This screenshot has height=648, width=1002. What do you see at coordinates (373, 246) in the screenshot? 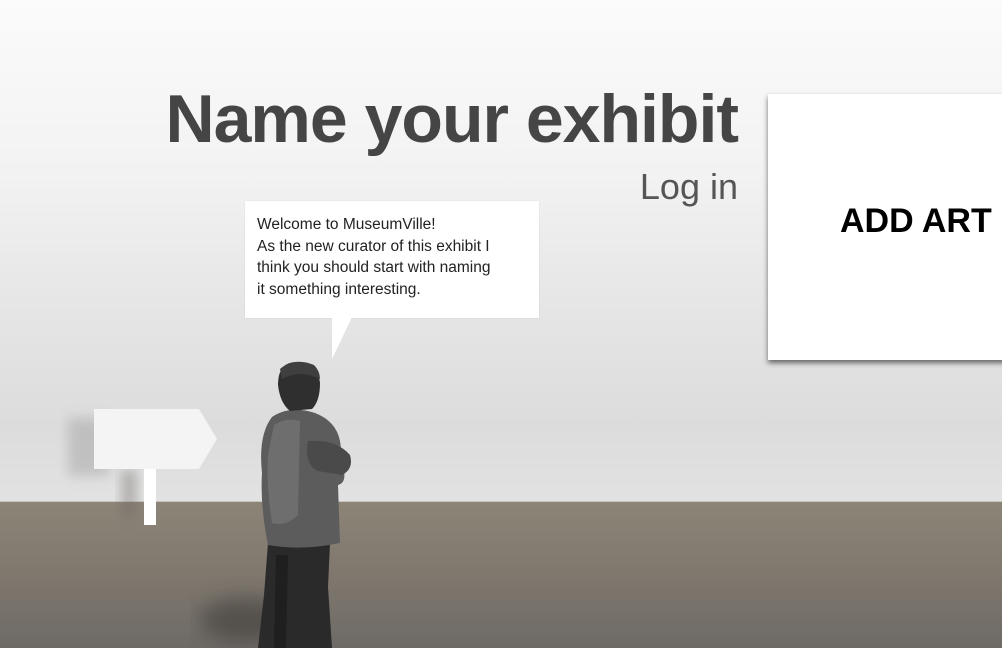
I see `speech-line: As the new curator of this exhibit I` at bounding box center [373, 246].